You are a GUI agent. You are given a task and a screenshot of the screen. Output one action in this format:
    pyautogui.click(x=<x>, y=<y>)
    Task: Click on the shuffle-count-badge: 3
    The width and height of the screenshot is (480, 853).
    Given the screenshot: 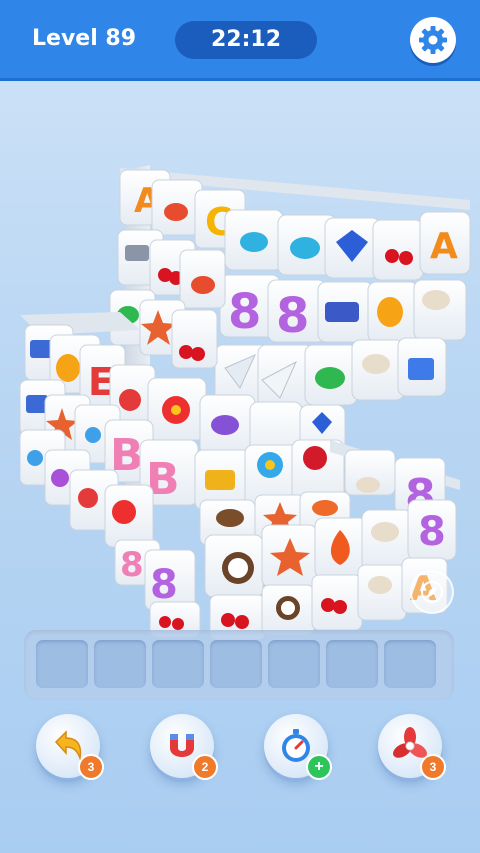 What is the action you would take?
    pyautogui.click(x=433, y=767)
    